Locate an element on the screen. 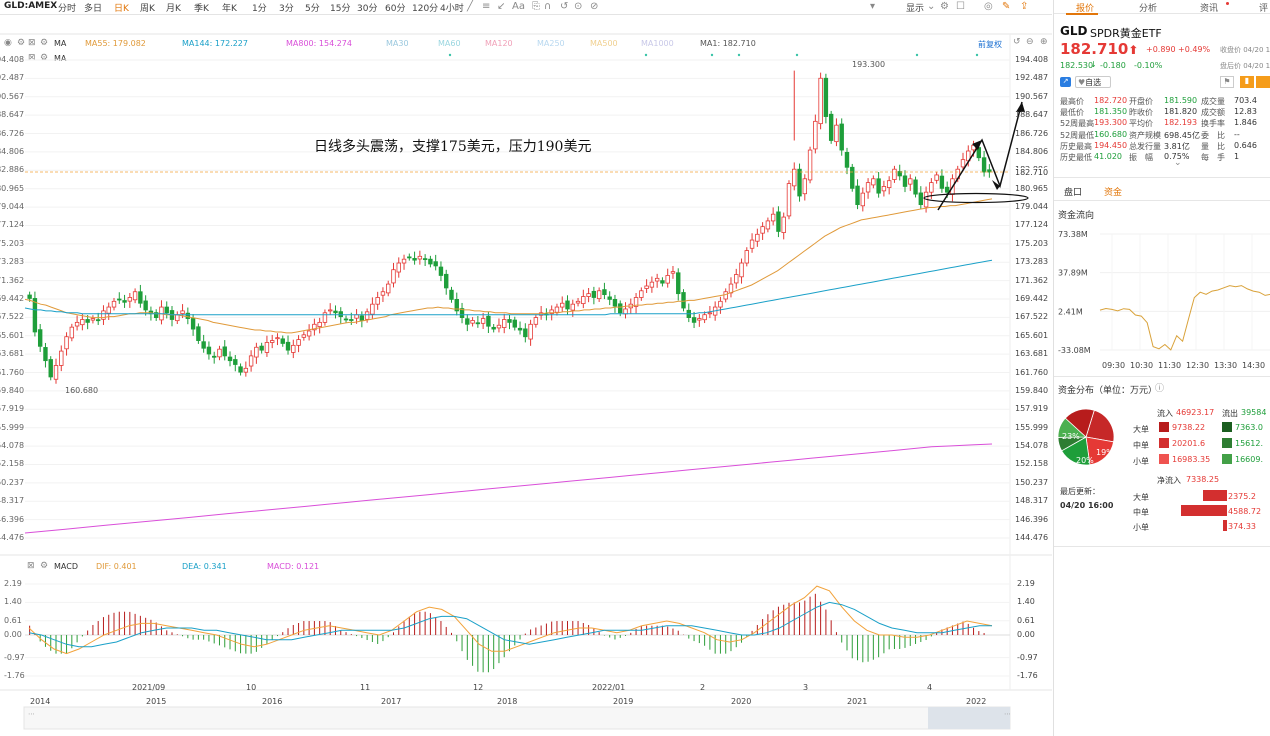 The width and height of the screenshot is (1270, 736). flow-x-tick: 09:30 is located at coordinates (1113, 365).